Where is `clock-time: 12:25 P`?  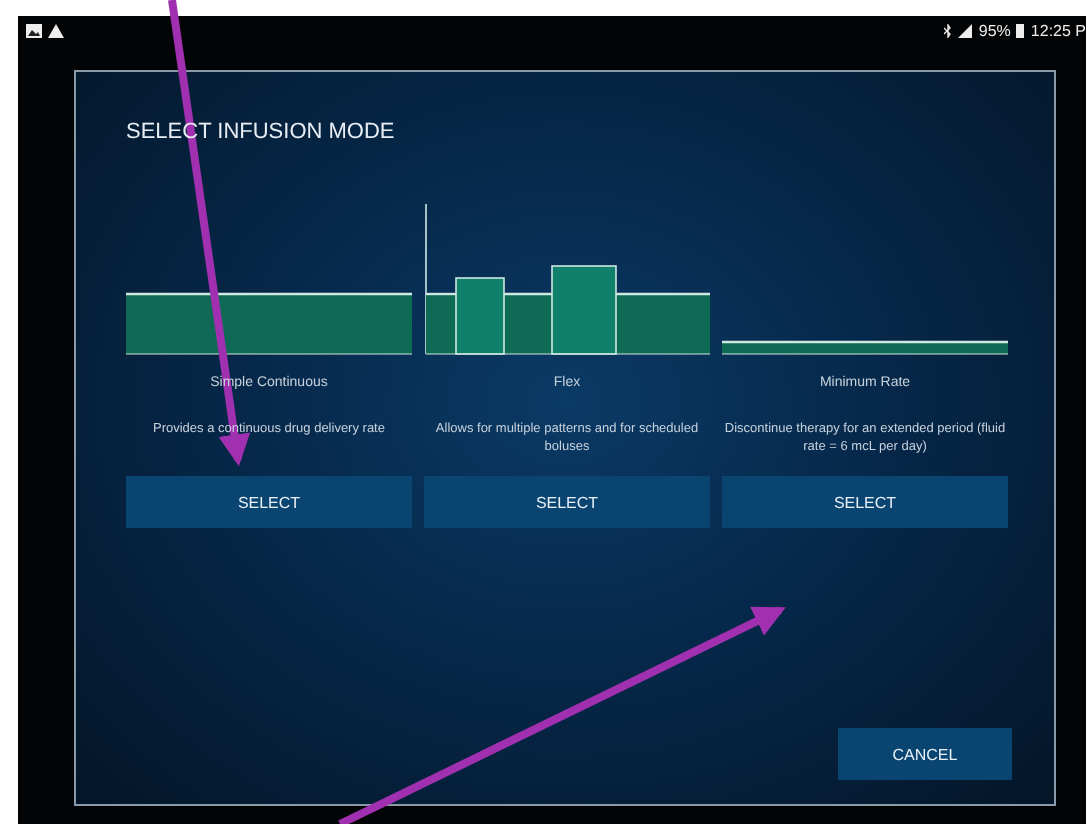 clock-time: 12:25 P is located at coordinates (1058, 30).